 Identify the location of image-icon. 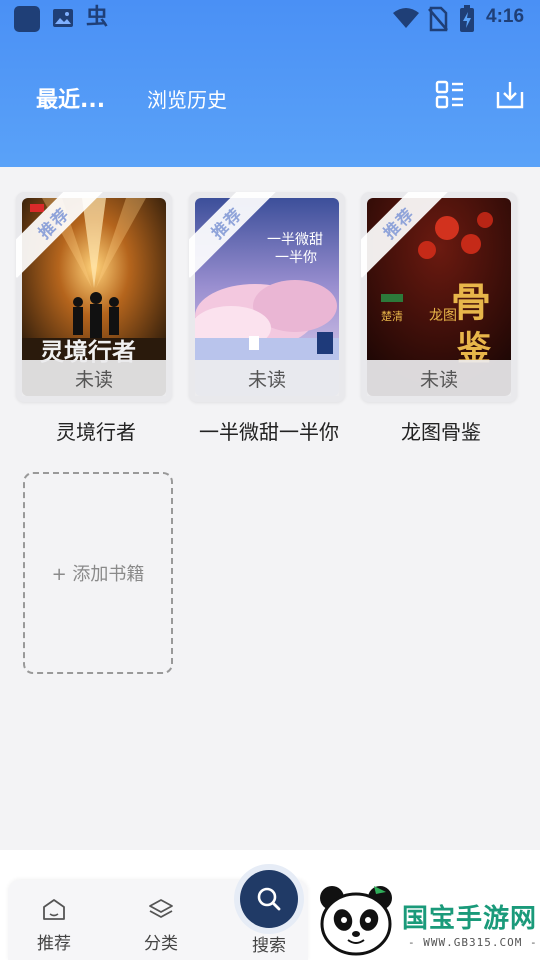
(63, 18).